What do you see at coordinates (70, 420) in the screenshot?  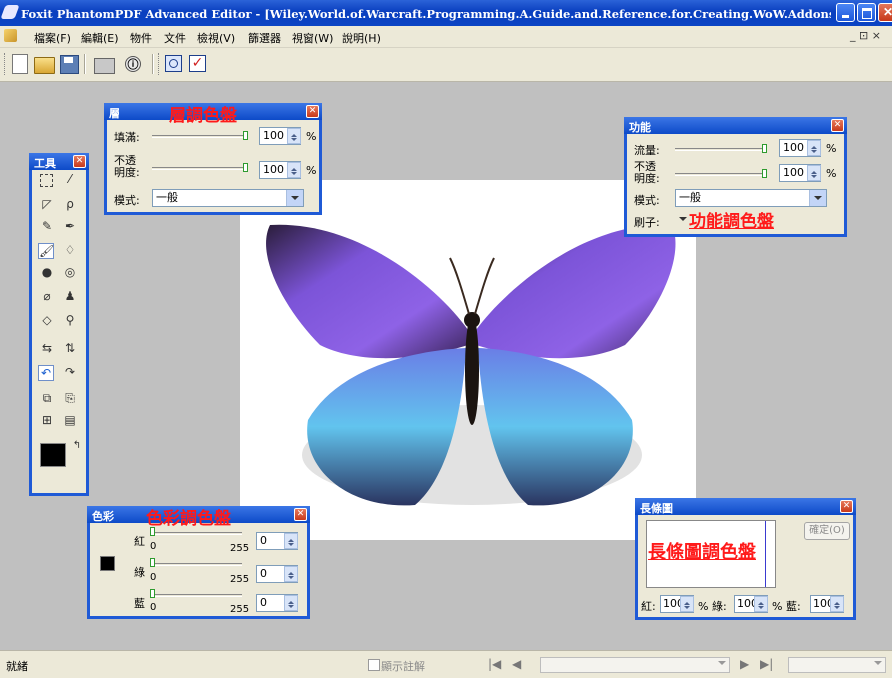 I see `save-small-icon: ▤` at bounding box center [70, 420].